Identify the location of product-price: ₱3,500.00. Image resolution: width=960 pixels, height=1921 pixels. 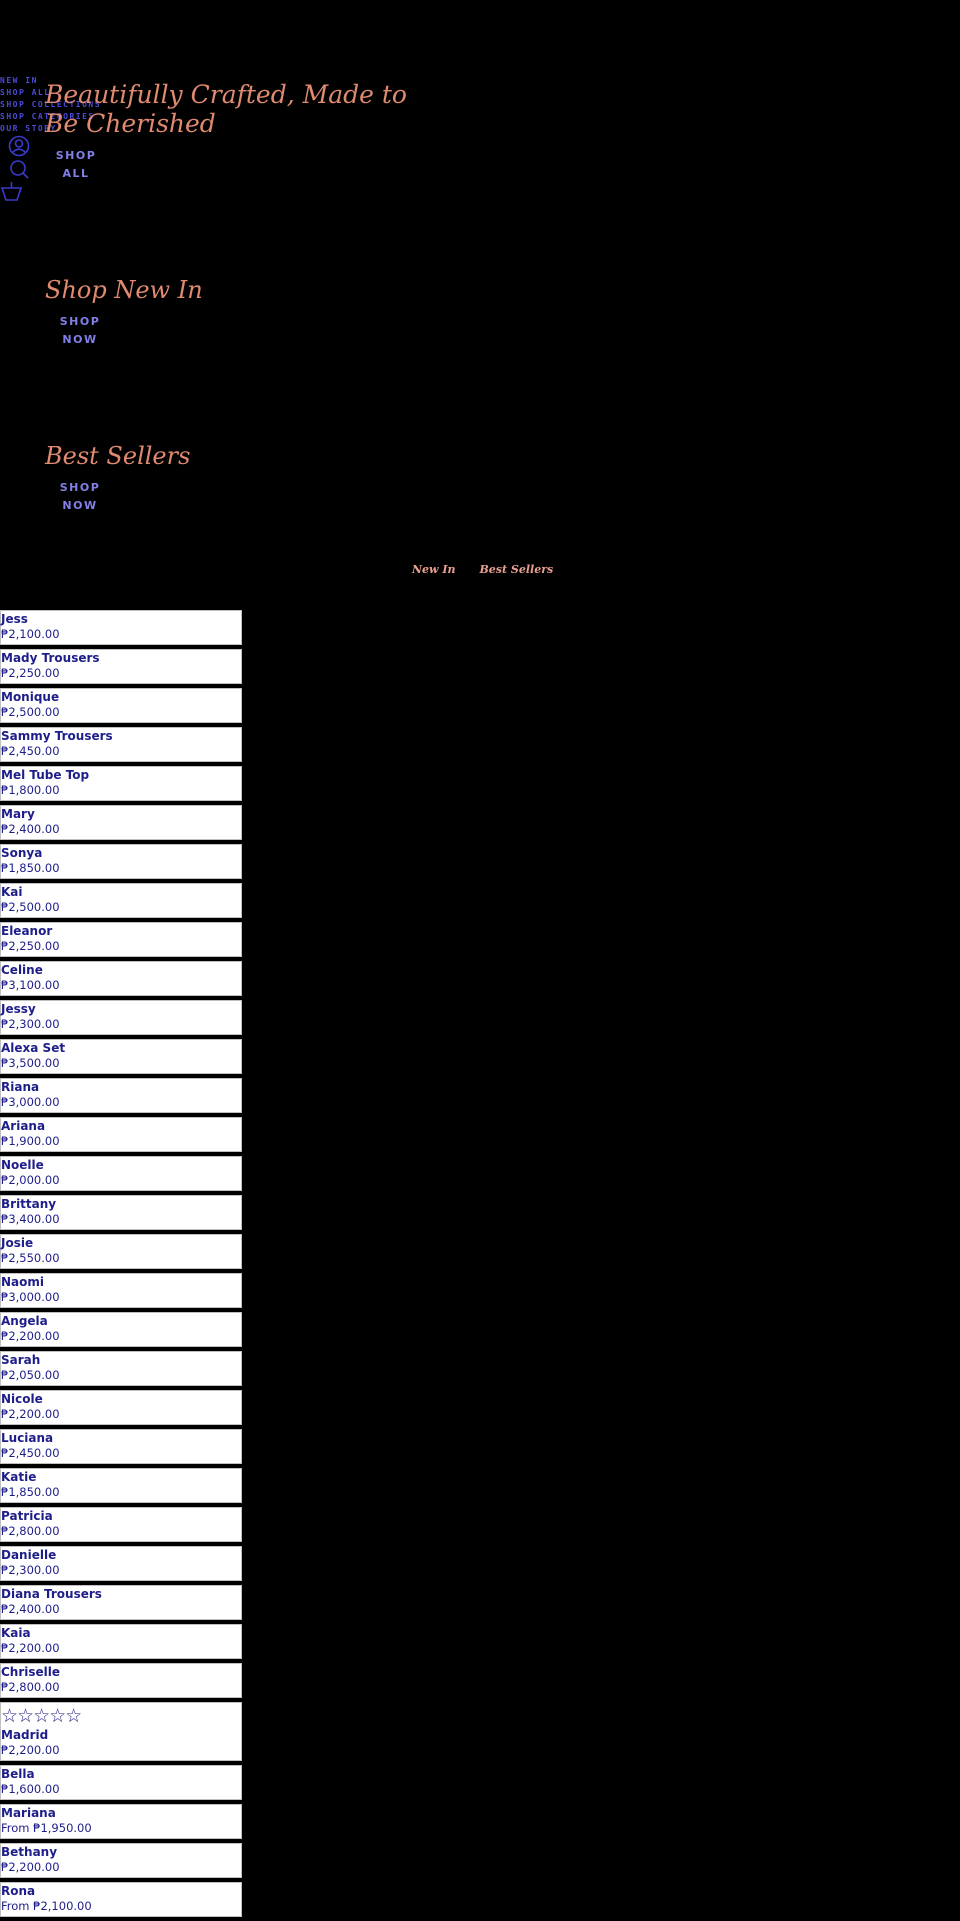
(30, 1063).